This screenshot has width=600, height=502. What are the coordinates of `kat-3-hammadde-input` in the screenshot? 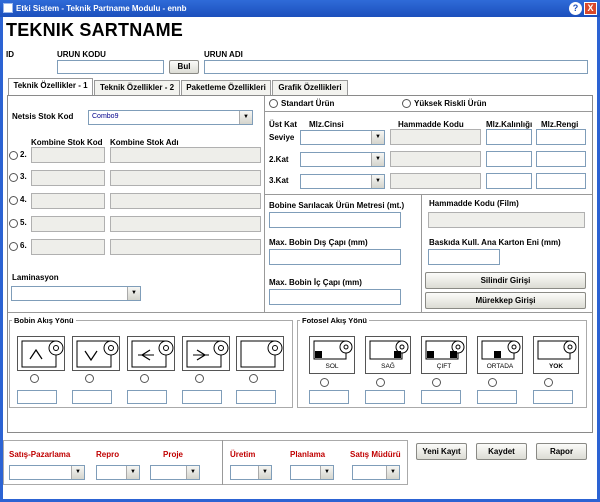 It's located at (435, 181).